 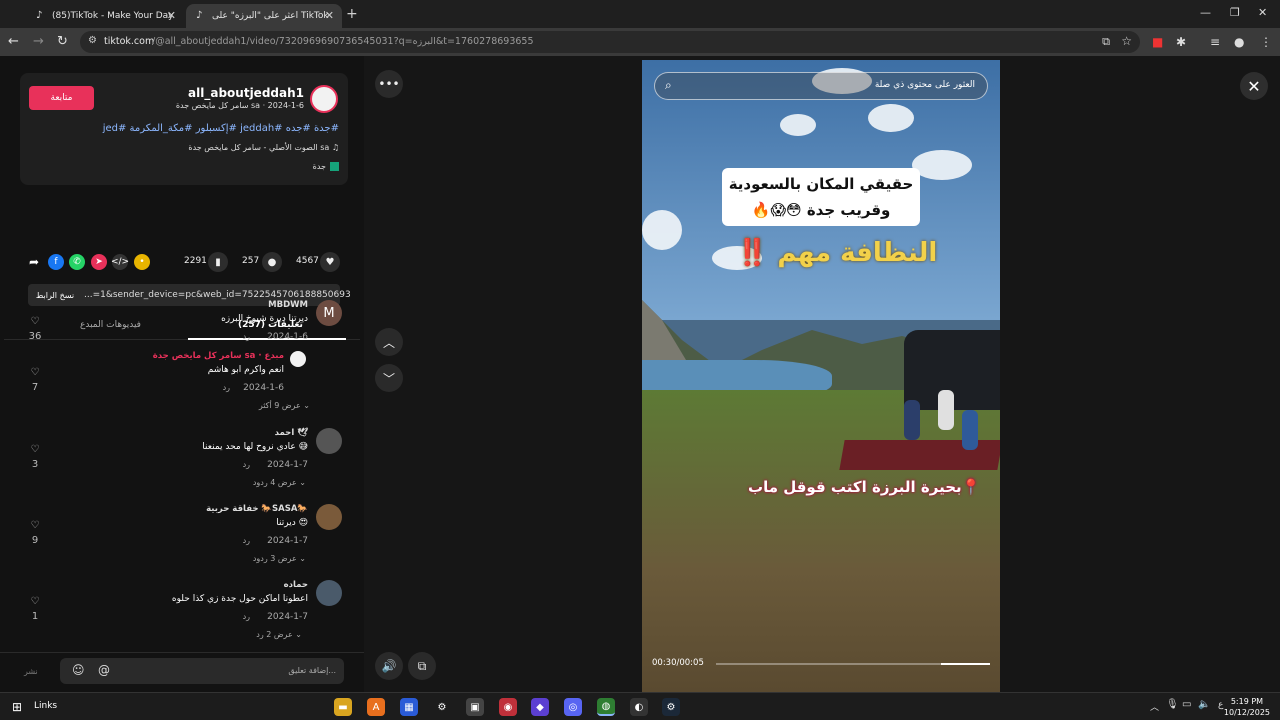 What do you see at coordinates (422, 666) in the screenshot?
I see `picture-in-picture-icon: ⧉` at bounding box center [422, 666].